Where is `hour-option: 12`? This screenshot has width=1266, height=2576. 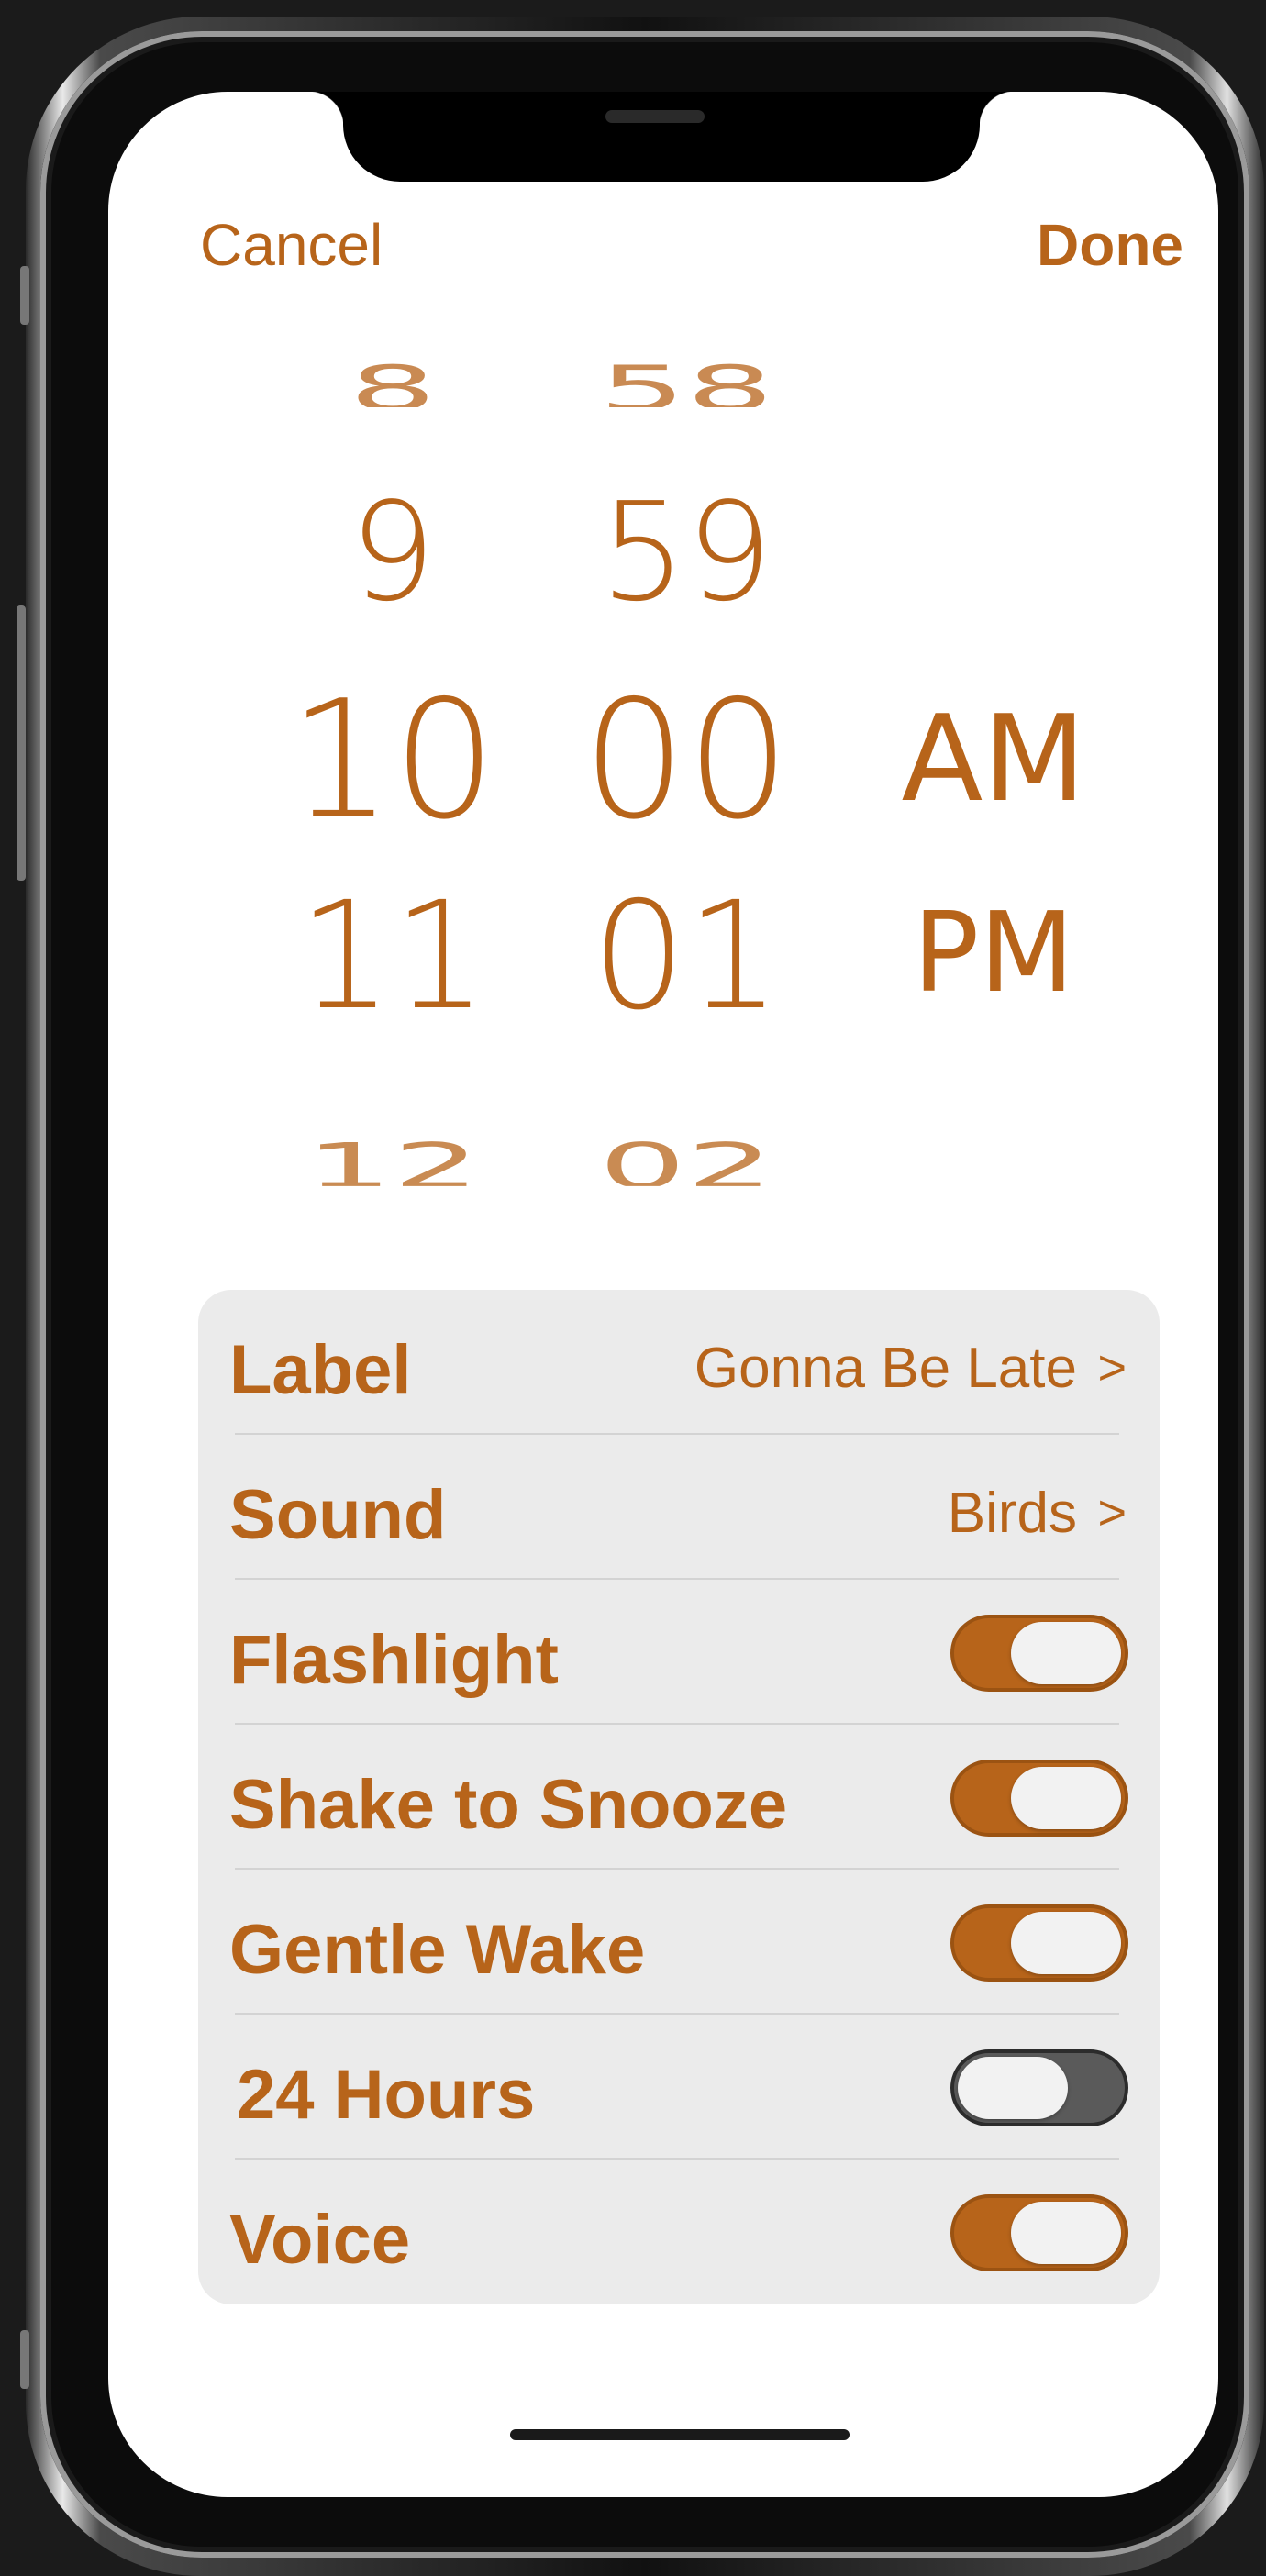
hour-option: 12 is located at coordinates (393, 1161).